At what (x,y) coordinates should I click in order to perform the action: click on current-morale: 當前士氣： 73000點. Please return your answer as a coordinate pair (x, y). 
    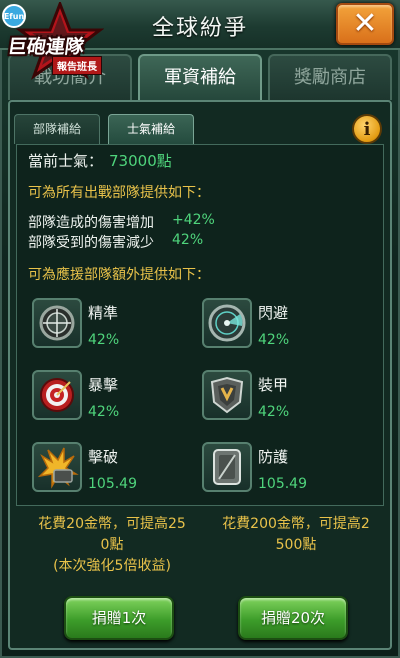
    Looking at the image, I should click on (100, 160).